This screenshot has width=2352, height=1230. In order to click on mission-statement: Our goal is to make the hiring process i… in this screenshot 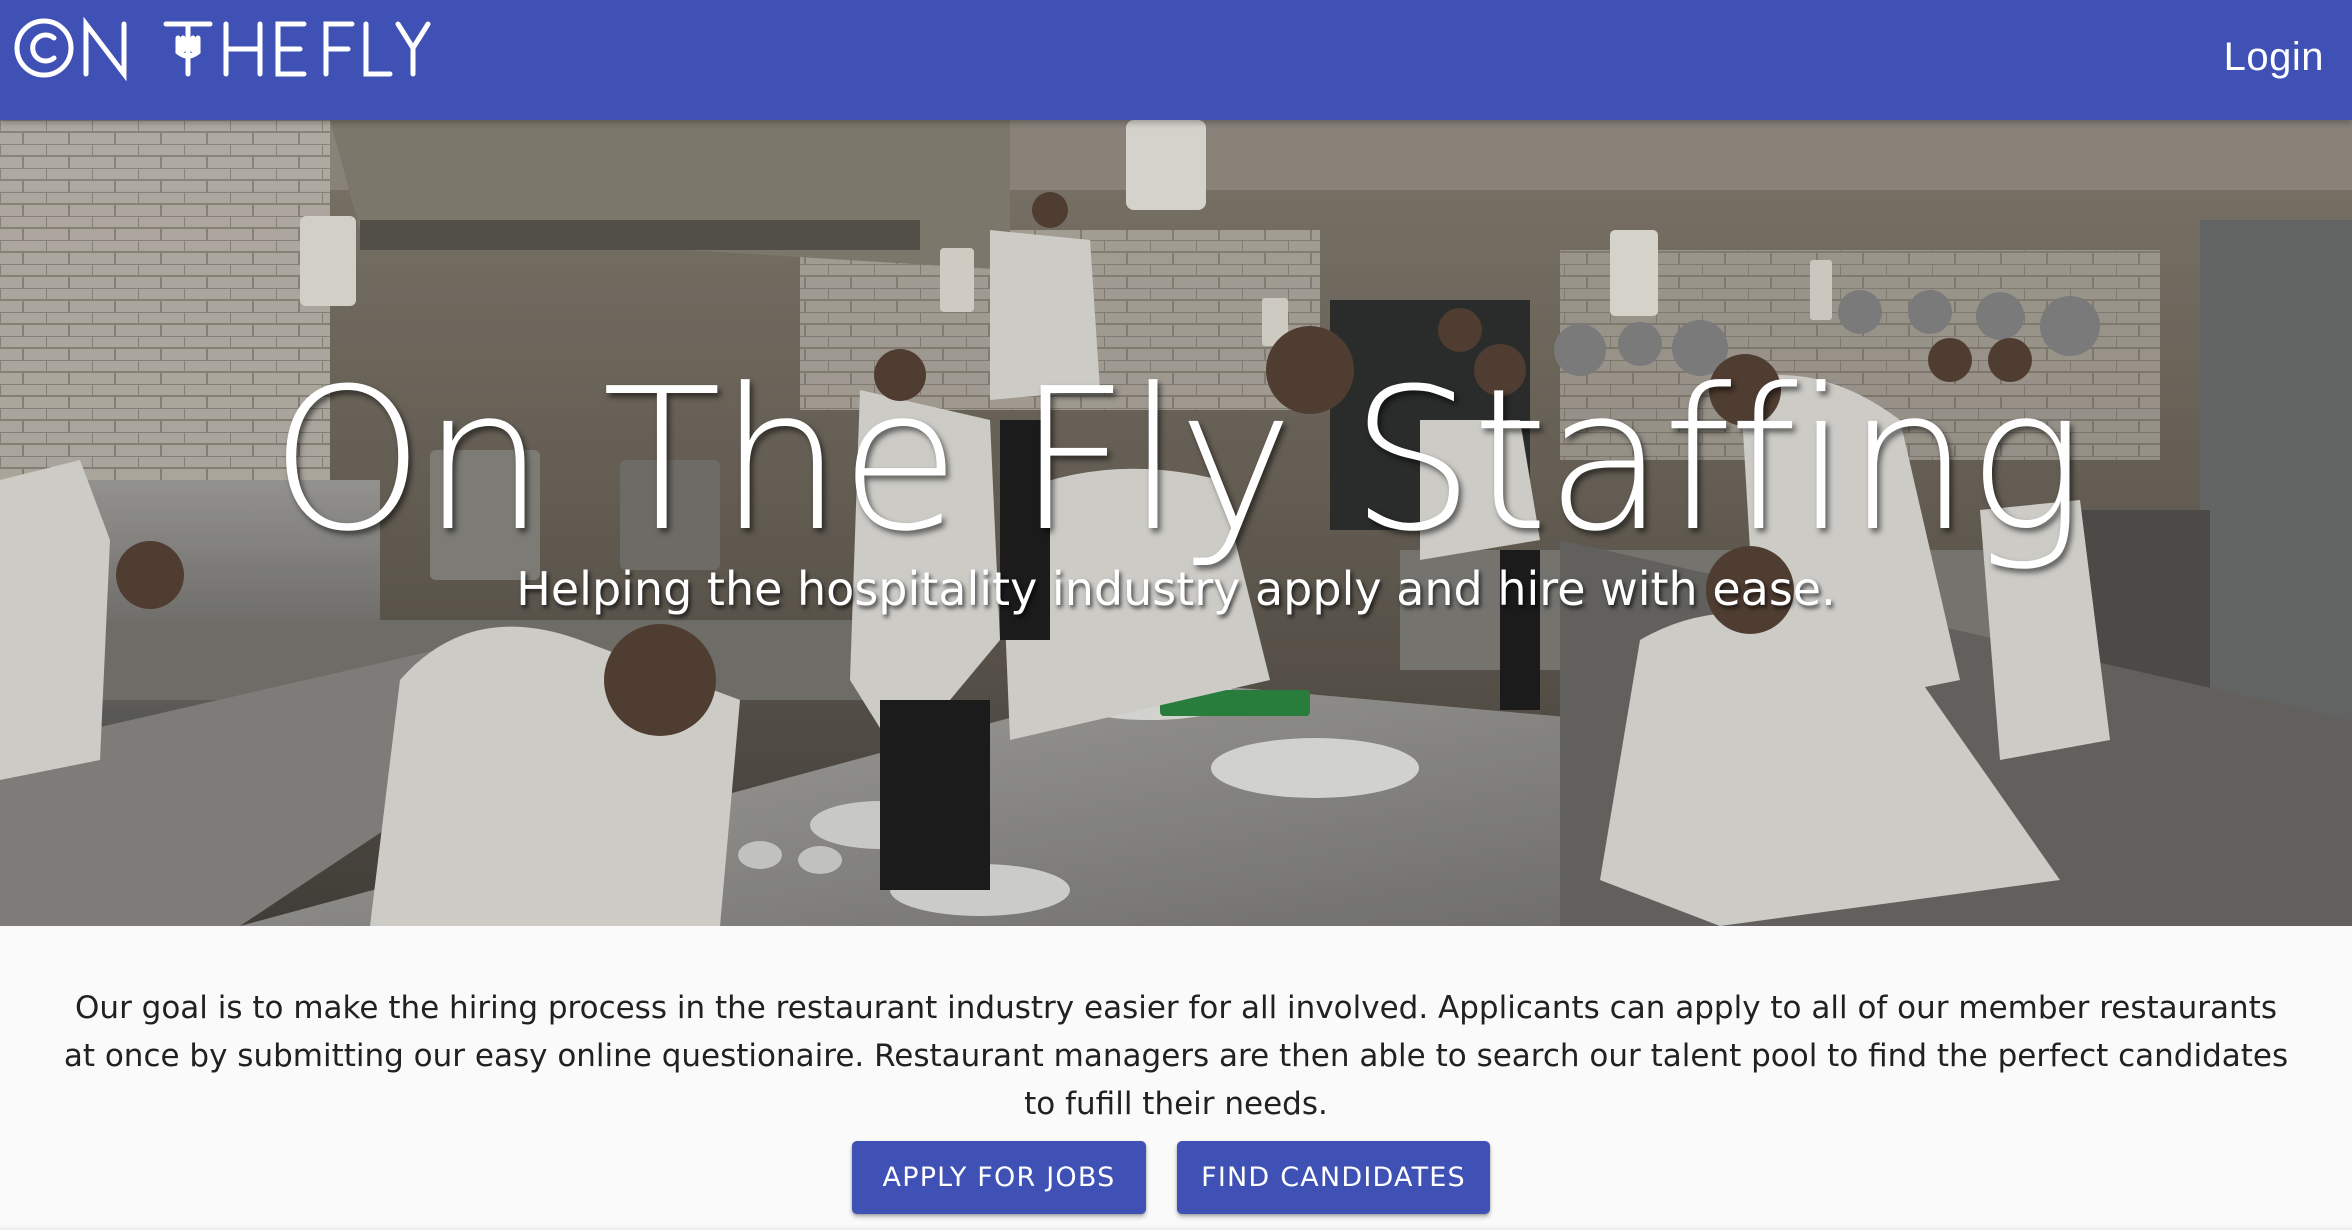, I will do `click(1176, 1056)`.